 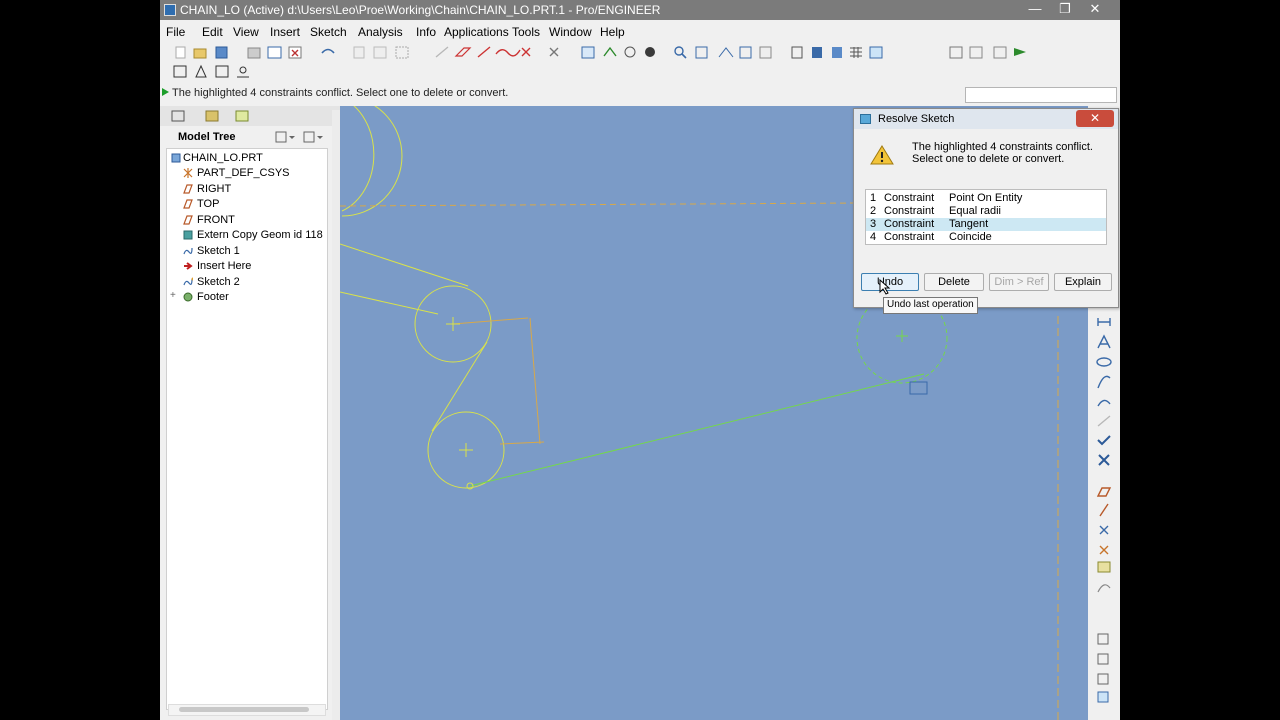 I want to click on sketcher-palette-icon, so click(x=180, y=71).